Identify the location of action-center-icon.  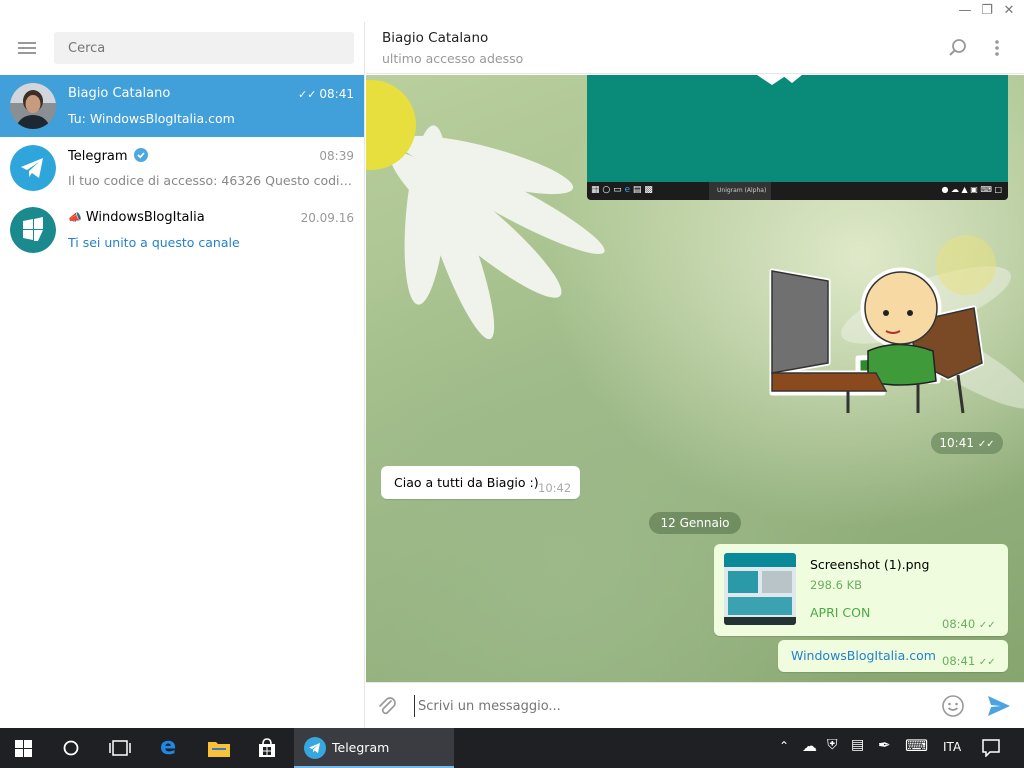
(991, 748).